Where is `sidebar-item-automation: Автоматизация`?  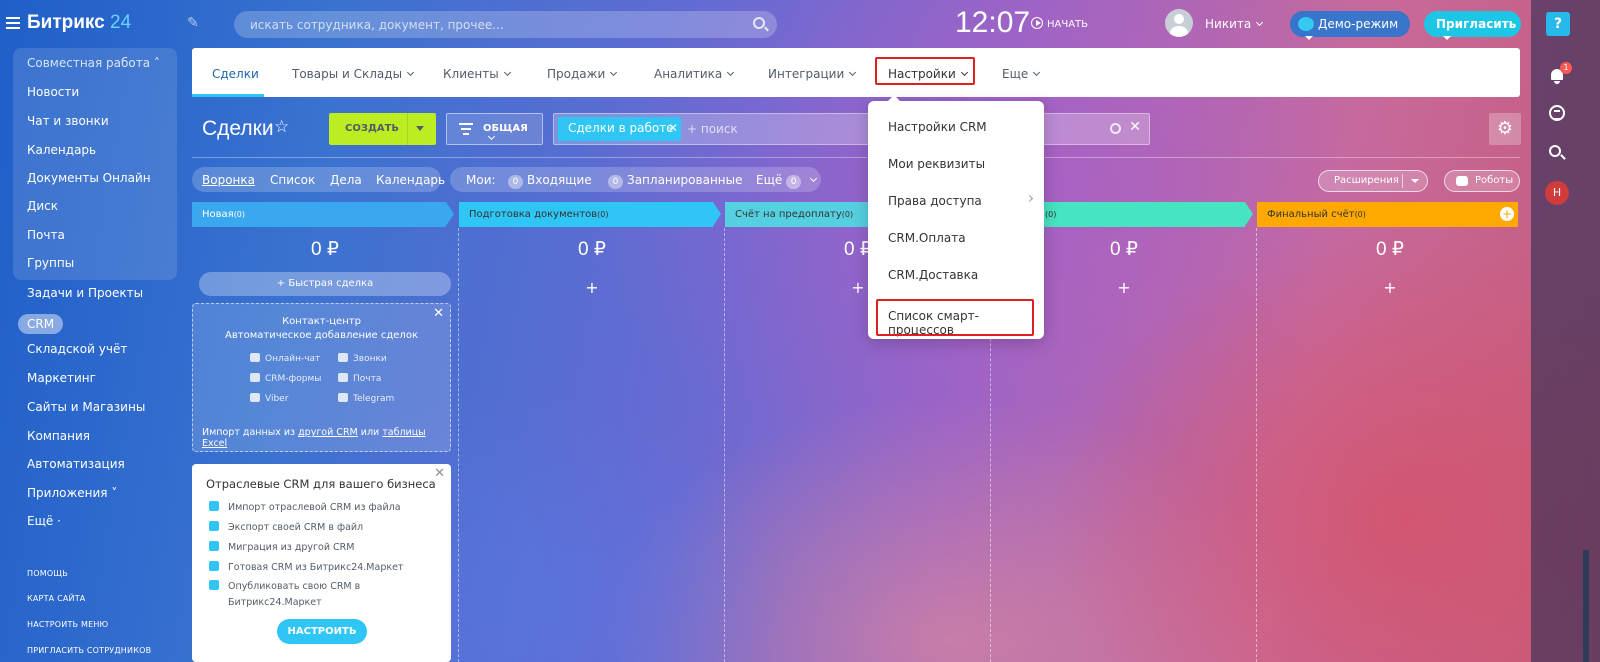
sidebar-item-automation: Автоматизация is located at coordinates (76, 464).